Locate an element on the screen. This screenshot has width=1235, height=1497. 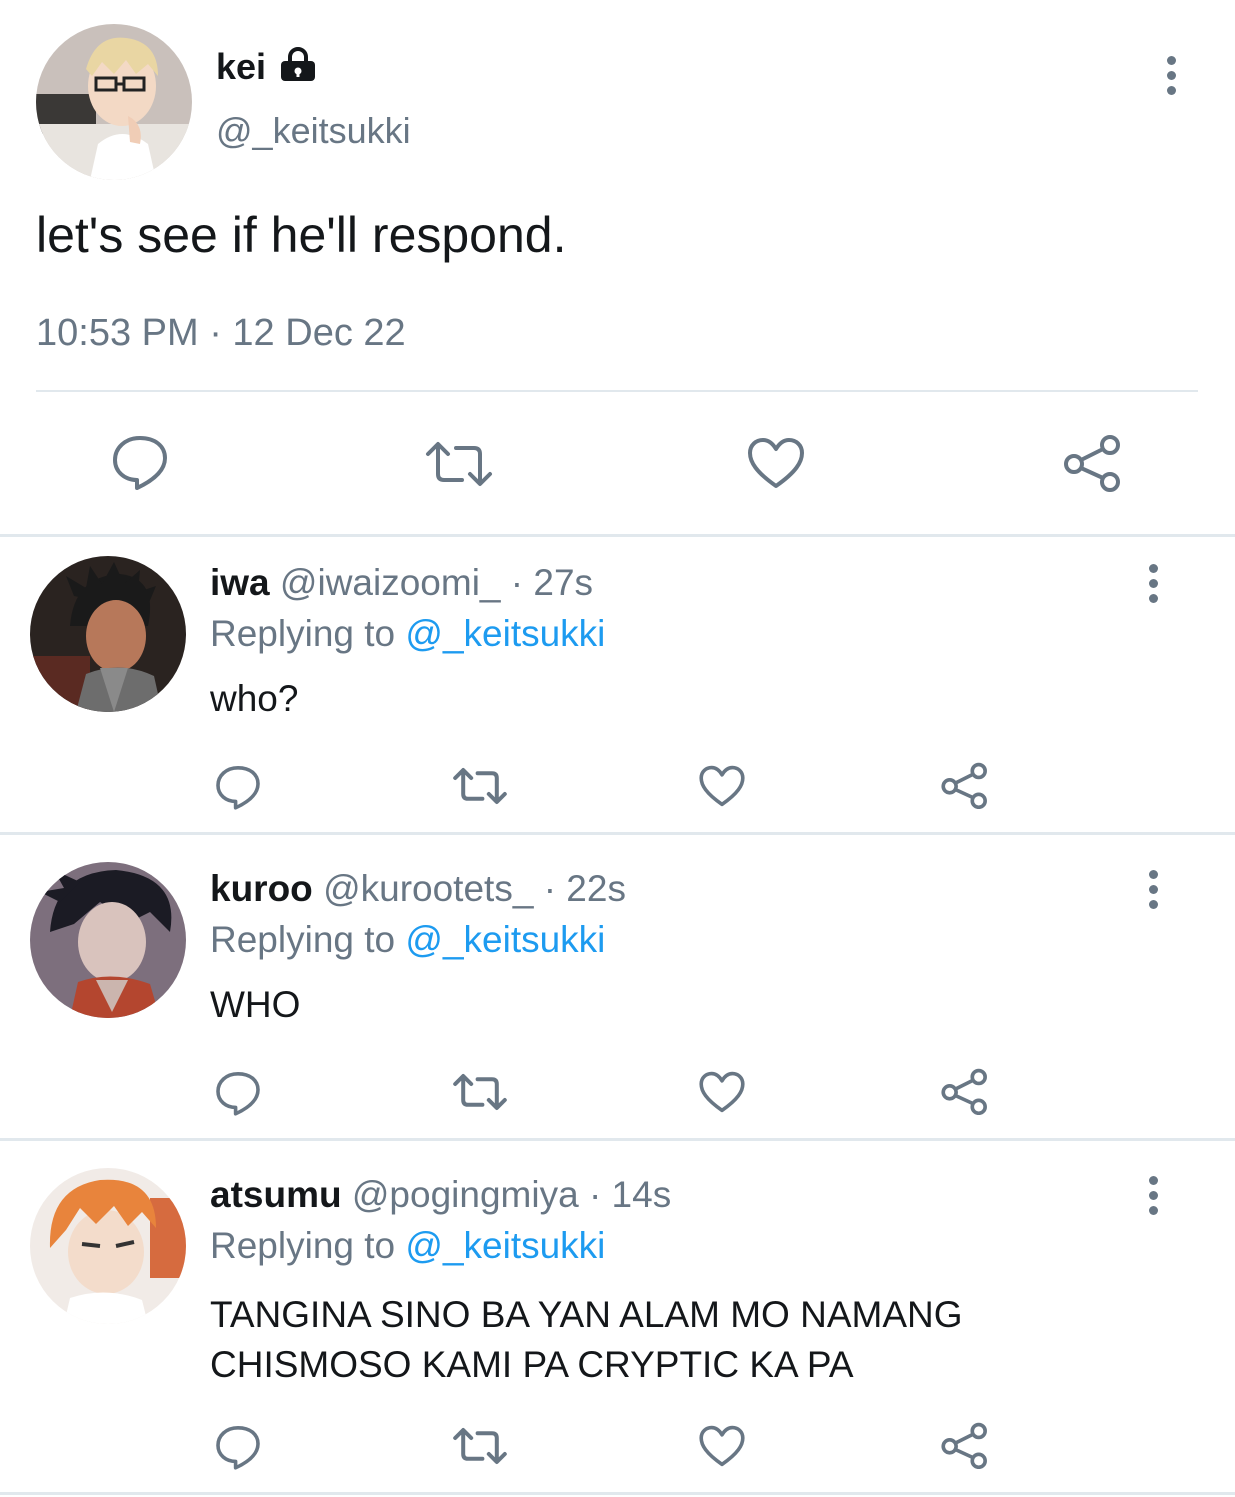
divider is located at coordinates (617, 391).